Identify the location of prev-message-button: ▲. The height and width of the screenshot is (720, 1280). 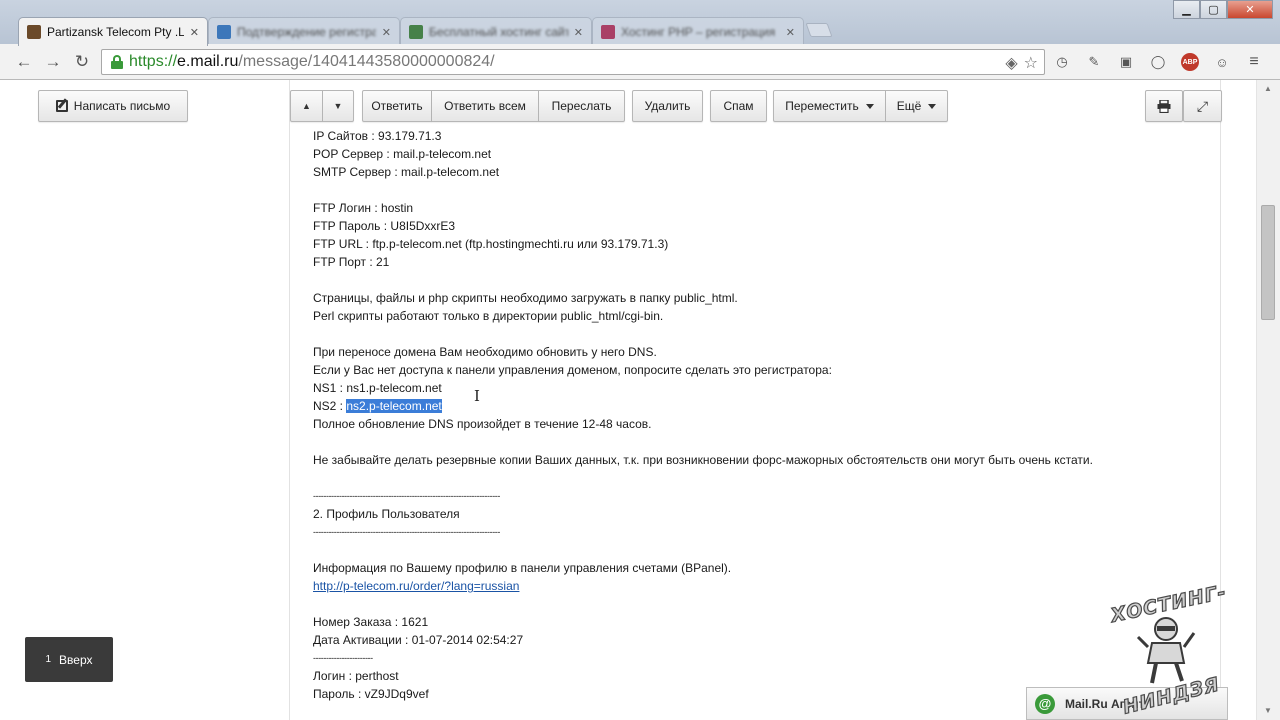
(306, 106).